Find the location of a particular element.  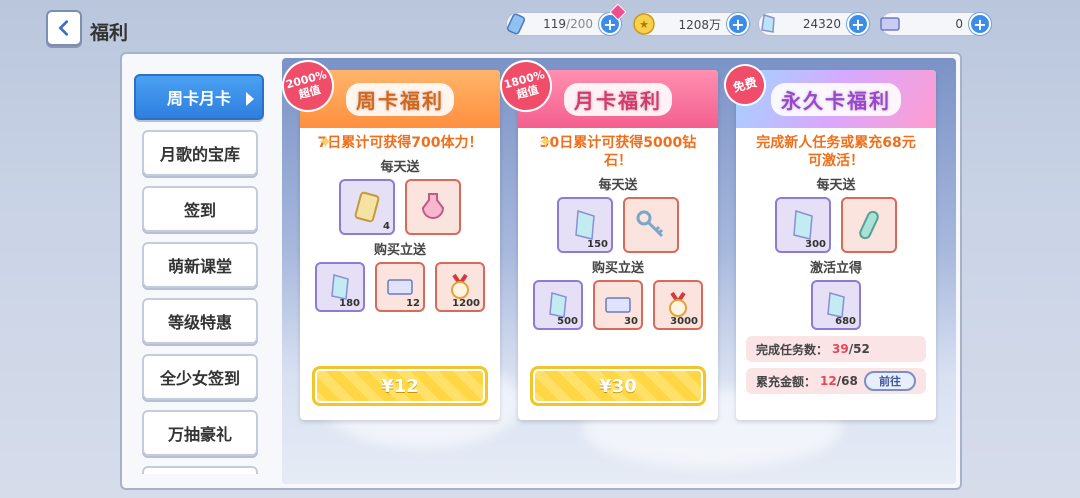

add-diamond-button: + is located at coordinates (858, 24).